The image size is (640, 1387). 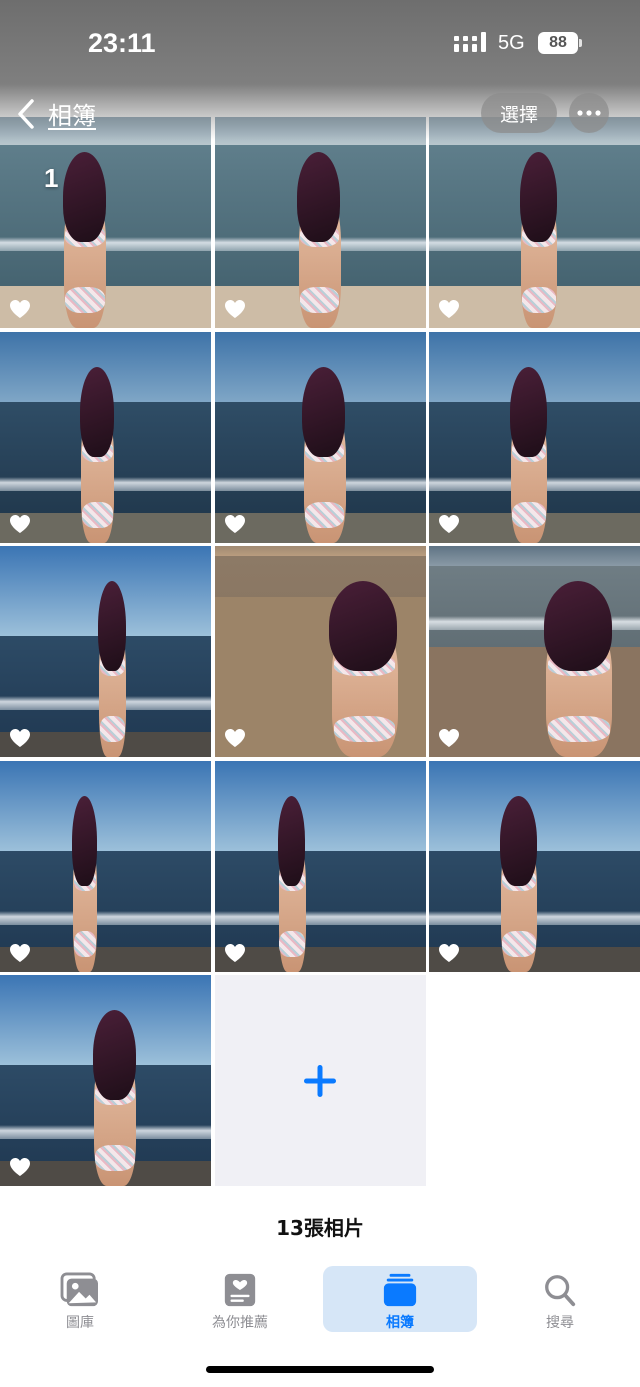 I want to click on tab-search: 搜尋, so click(x=560, y=1299).